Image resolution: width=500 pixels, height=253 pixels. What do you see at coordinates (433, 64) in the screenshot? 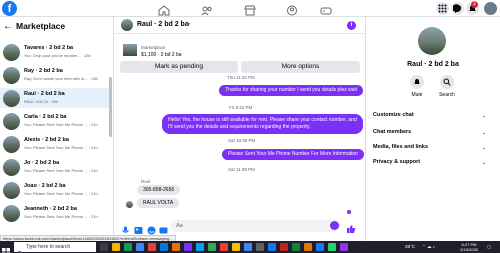
I see `conversation-name: Raul · 2 bd 2 ba` at bounding box center [433, 64].